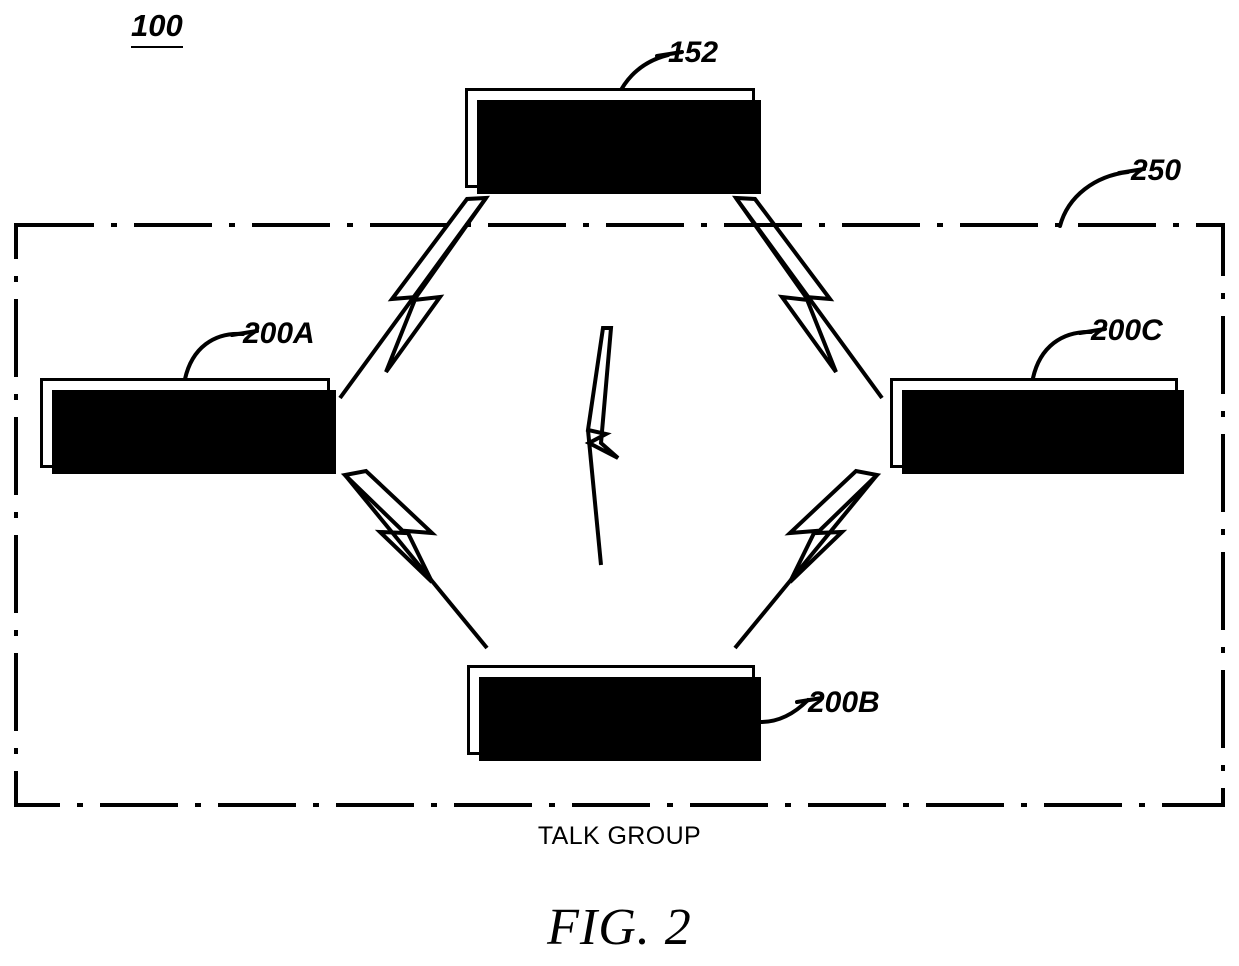  I want to click on leader-line-200c, so click(1062, 354).